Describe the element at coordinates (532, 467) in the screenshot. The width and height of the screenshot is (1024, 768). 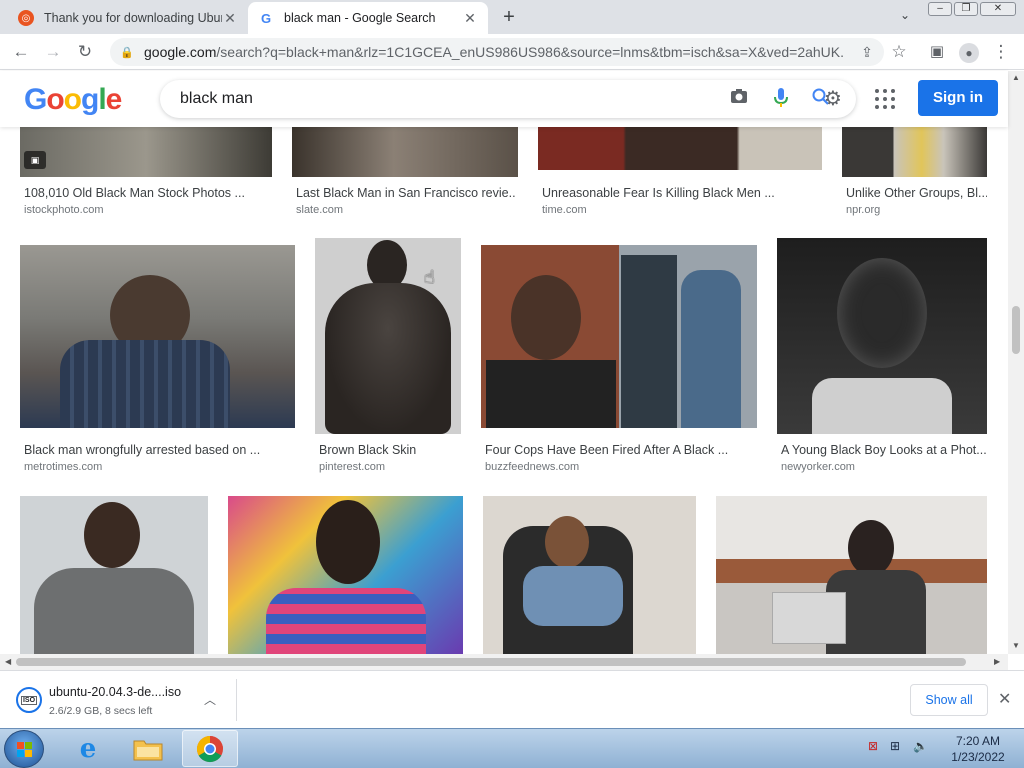
I see `result-source: buzzfeednews.com` at that location.